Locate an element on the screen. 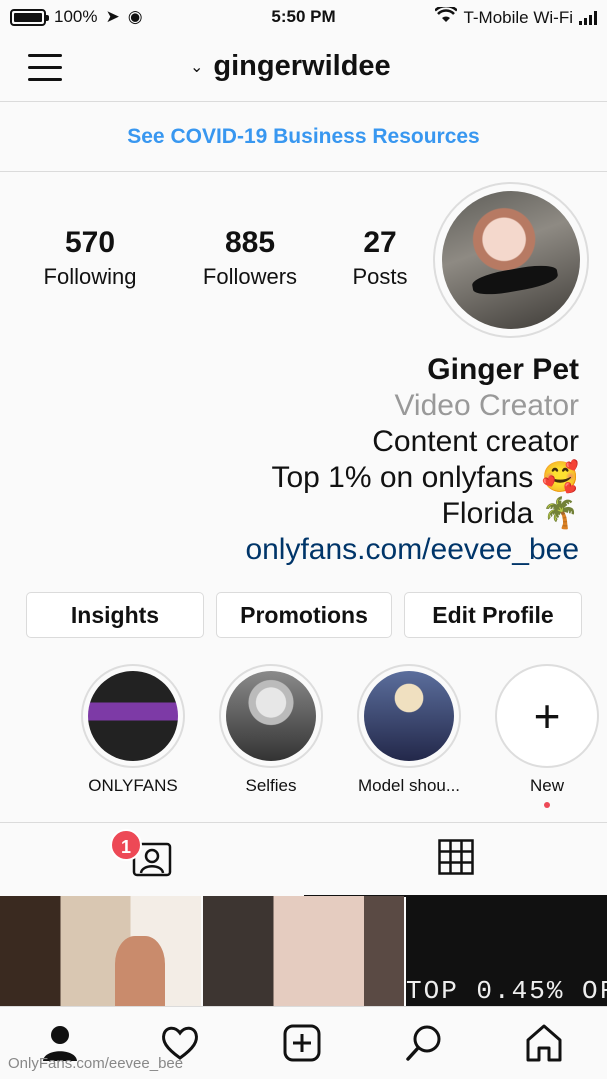 This screenshot has height=1079, width=607. tab-tagged: 1 is located at coordinates (151, 860).